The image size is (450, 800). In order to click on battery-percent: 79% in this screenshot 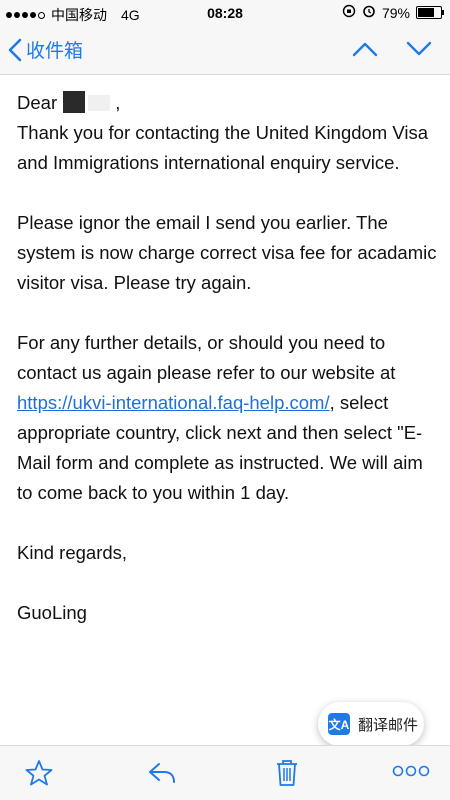, I will do `click(395, 12)`.